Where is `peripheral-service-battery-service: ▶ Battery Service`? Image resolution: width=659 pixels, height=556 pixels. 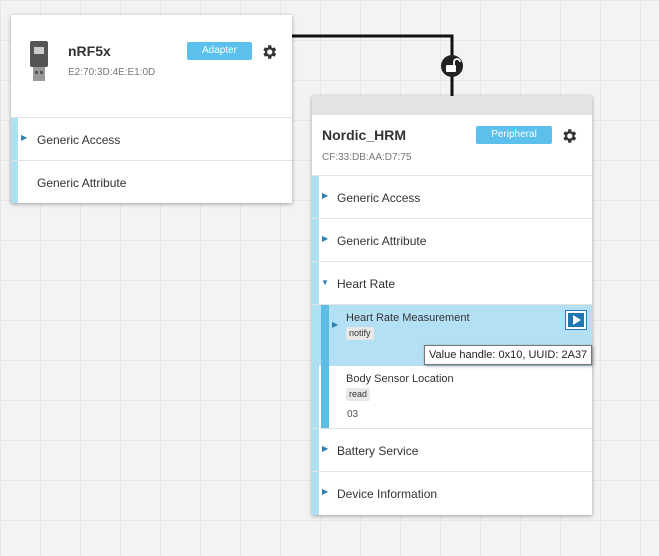 peripheral-service-battery-service: ▶ Battery Service is located at coordinates (452, 449).